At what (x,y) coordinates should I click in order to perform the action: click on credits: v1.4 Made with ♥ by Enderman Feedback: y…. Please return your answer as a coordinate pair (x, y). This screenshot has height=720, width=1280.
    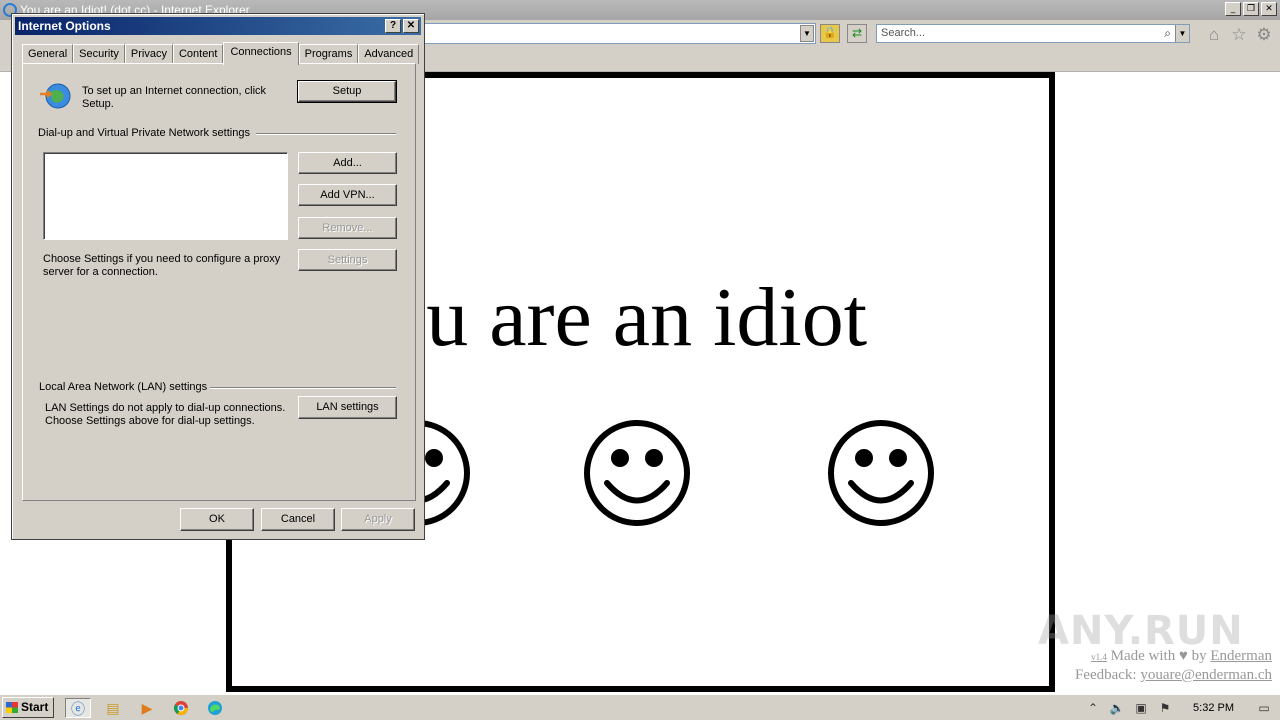
    Looking at the image, I should click on (1173, 665).